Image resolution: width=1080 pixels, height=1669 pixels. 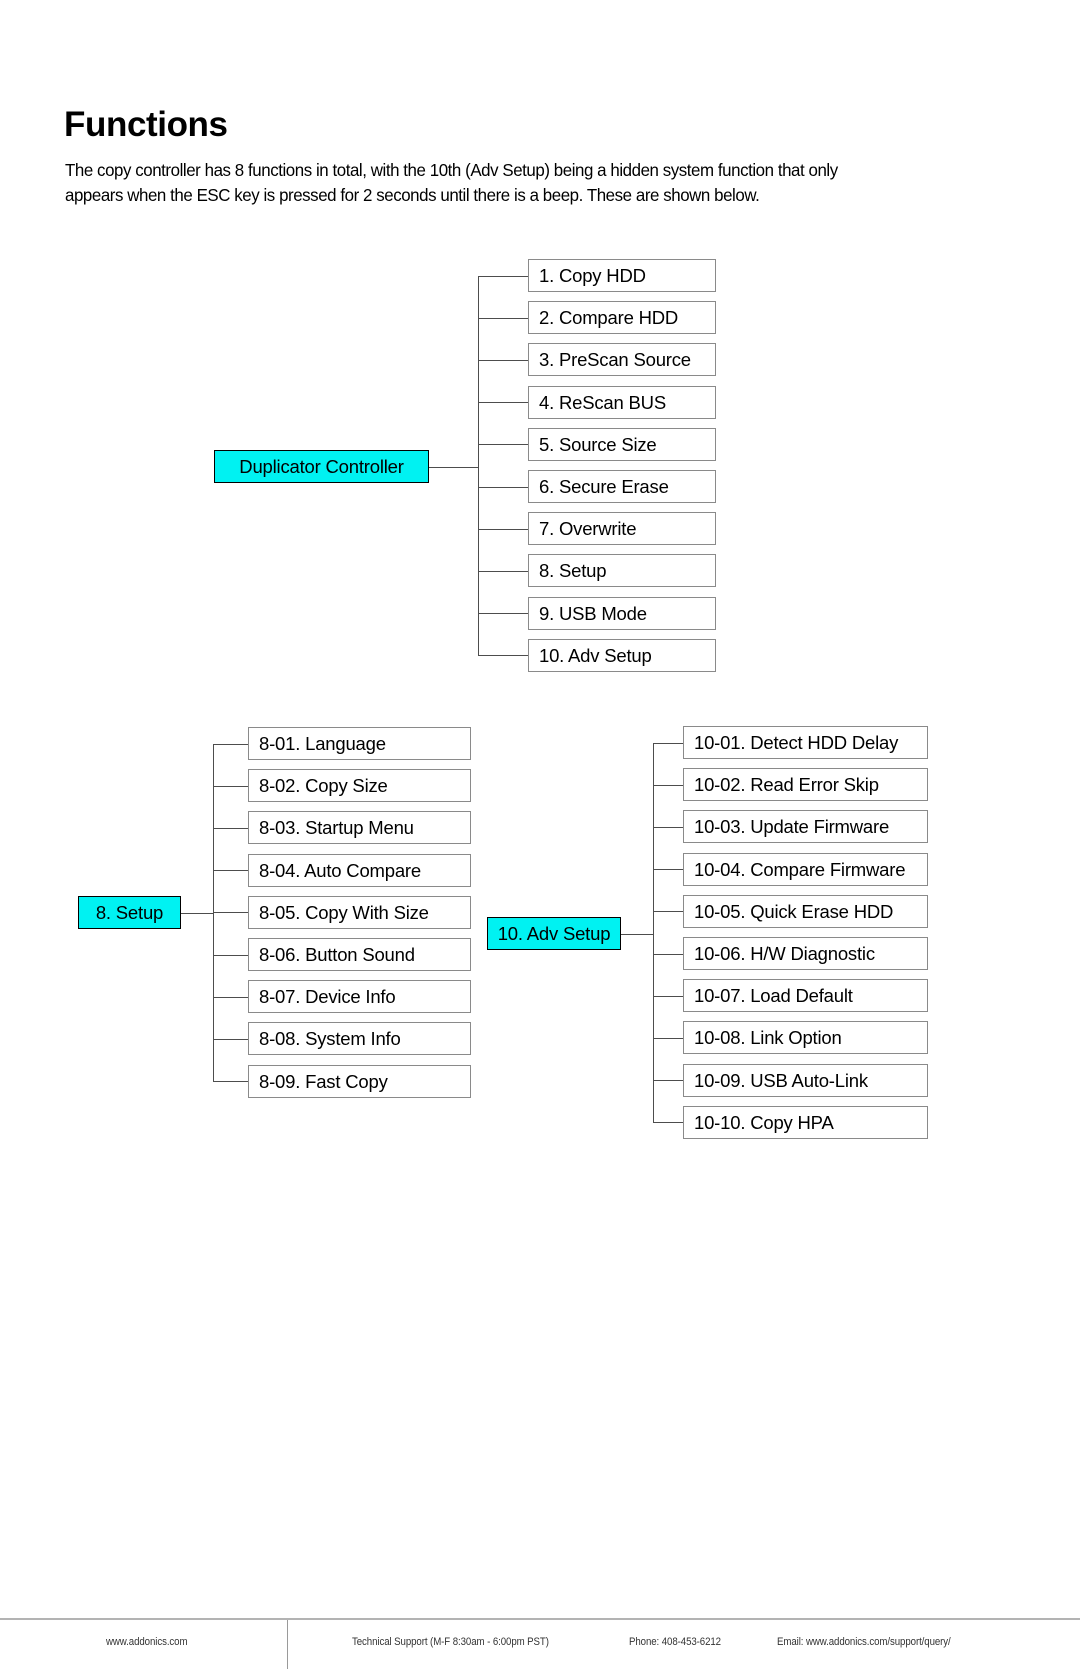 I want to click on tree-node-adv-setup-6: 10-06. H/W Diagnostic, so click(x=805, y=953).